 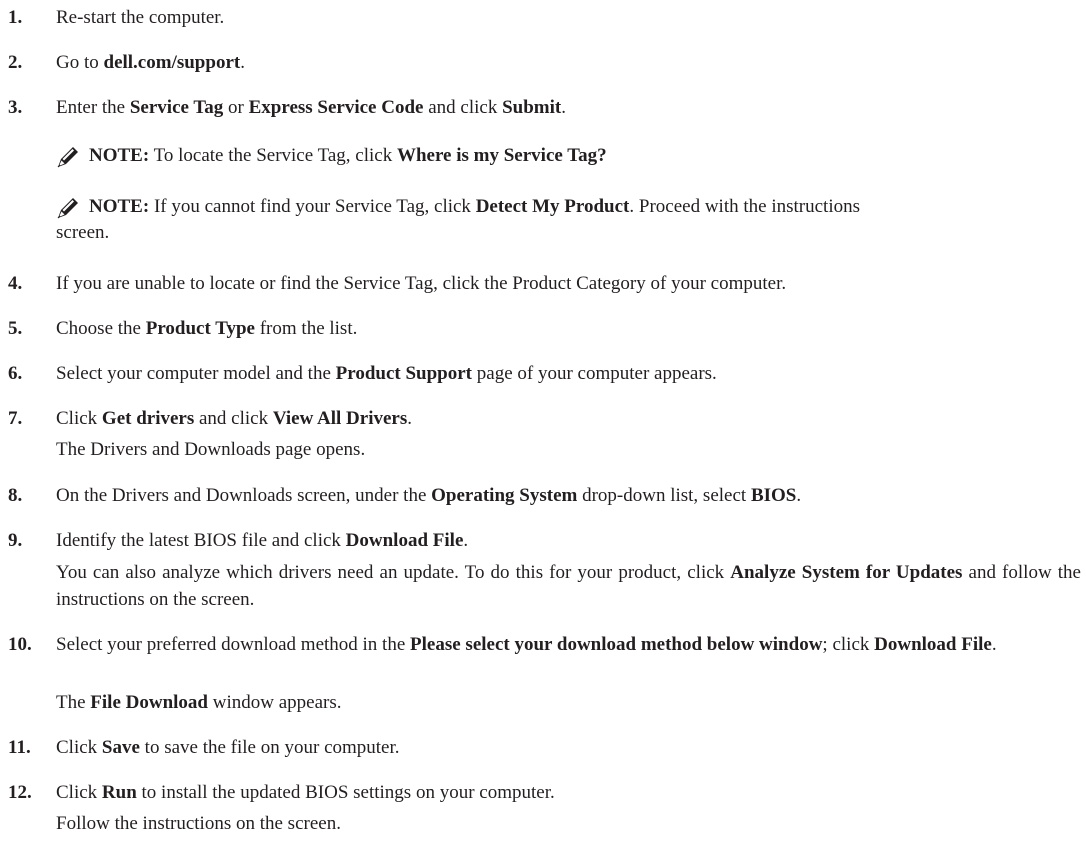 I want to click on step-number: 3., so click(x=15, y=107).